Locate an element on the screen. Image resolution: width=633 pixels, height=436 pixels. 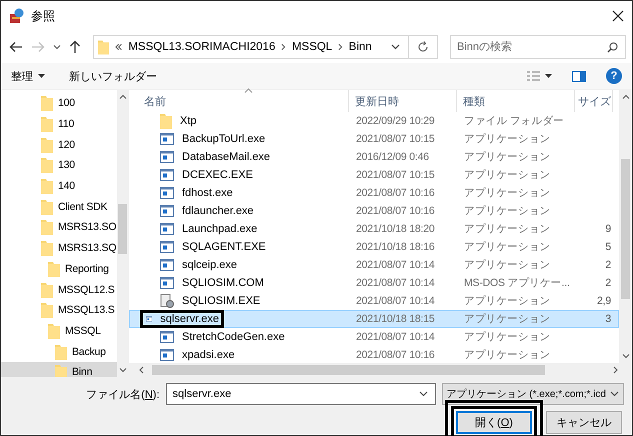
scroll-up-icon is located at coordinates (626, 96).